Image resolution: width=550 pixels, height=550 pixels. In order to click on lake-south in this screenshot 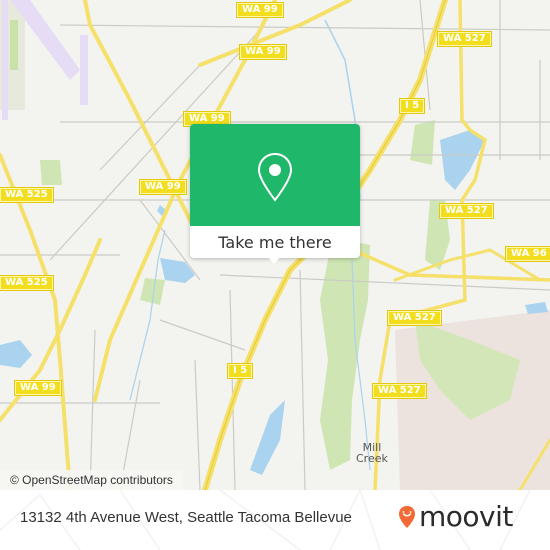, I will do `click(267, 437)`.